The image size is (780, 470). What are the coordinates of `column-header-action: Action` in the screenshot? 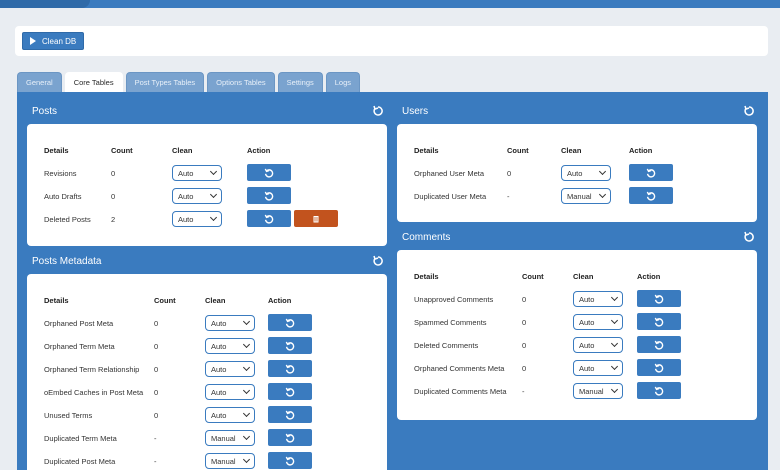 It's located at (259, 150).